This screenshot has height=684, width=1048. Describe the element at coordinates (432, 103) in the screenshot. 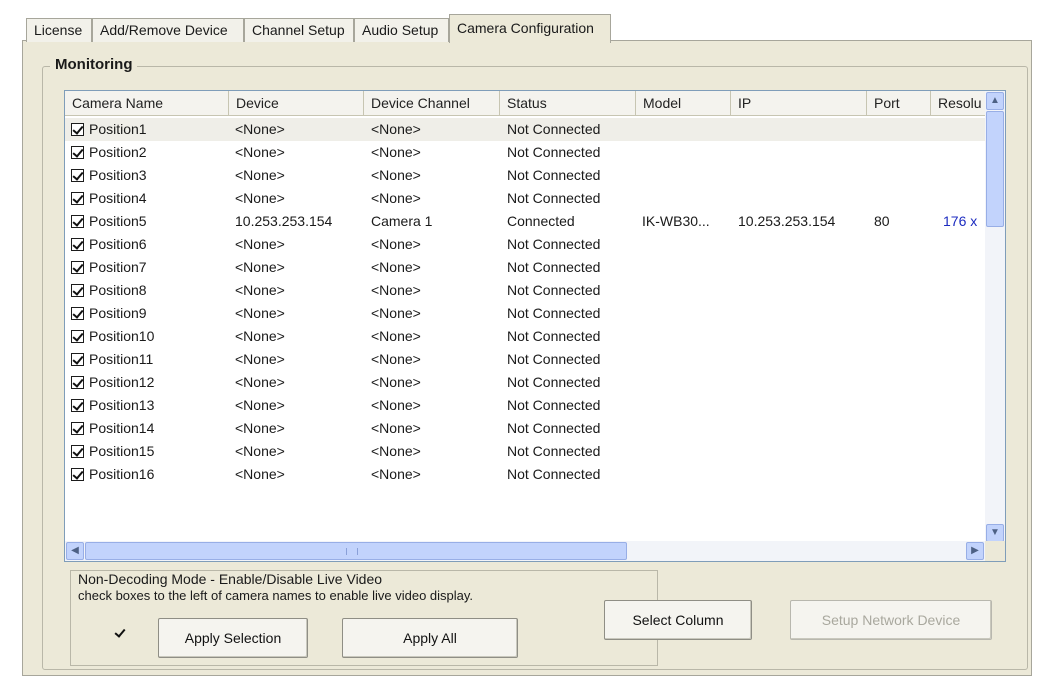

I see `column-header-device-channel: Device Channel` at that location.